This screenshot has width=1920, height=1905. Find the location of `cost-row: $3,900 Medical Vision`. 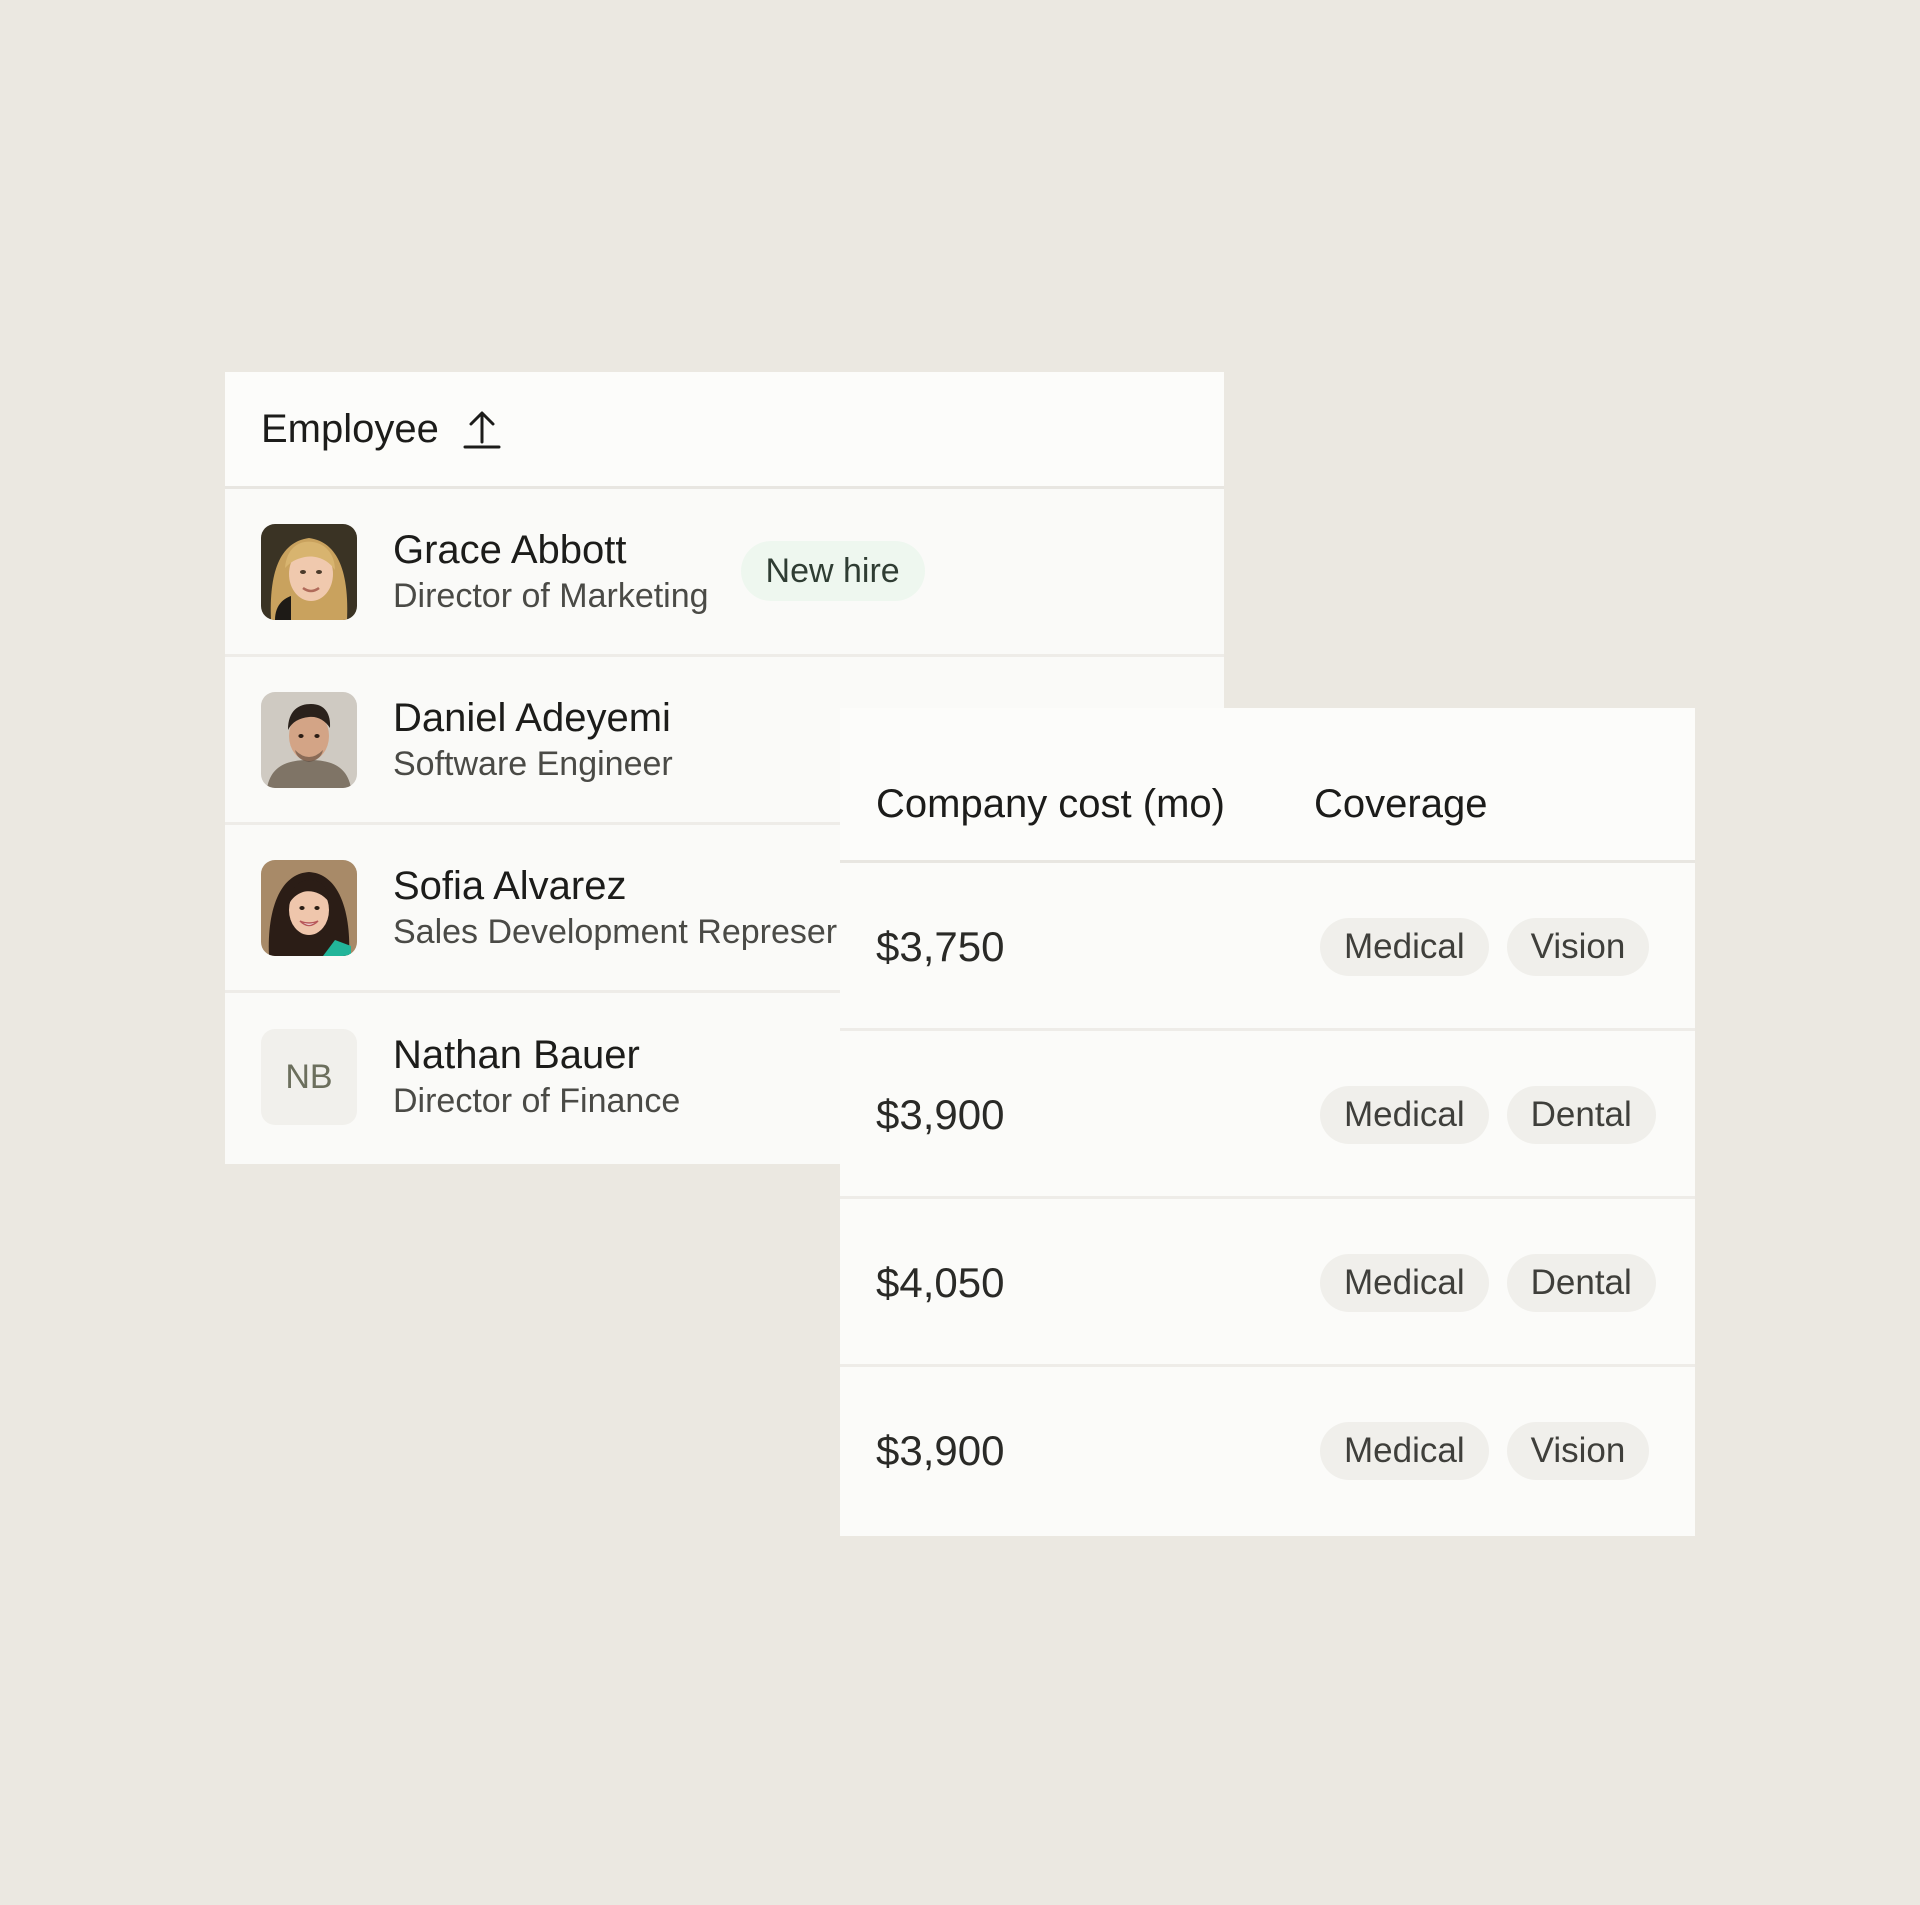

cost-row: $3,900 Medical Vision is located at coordinates (1267, 1451).